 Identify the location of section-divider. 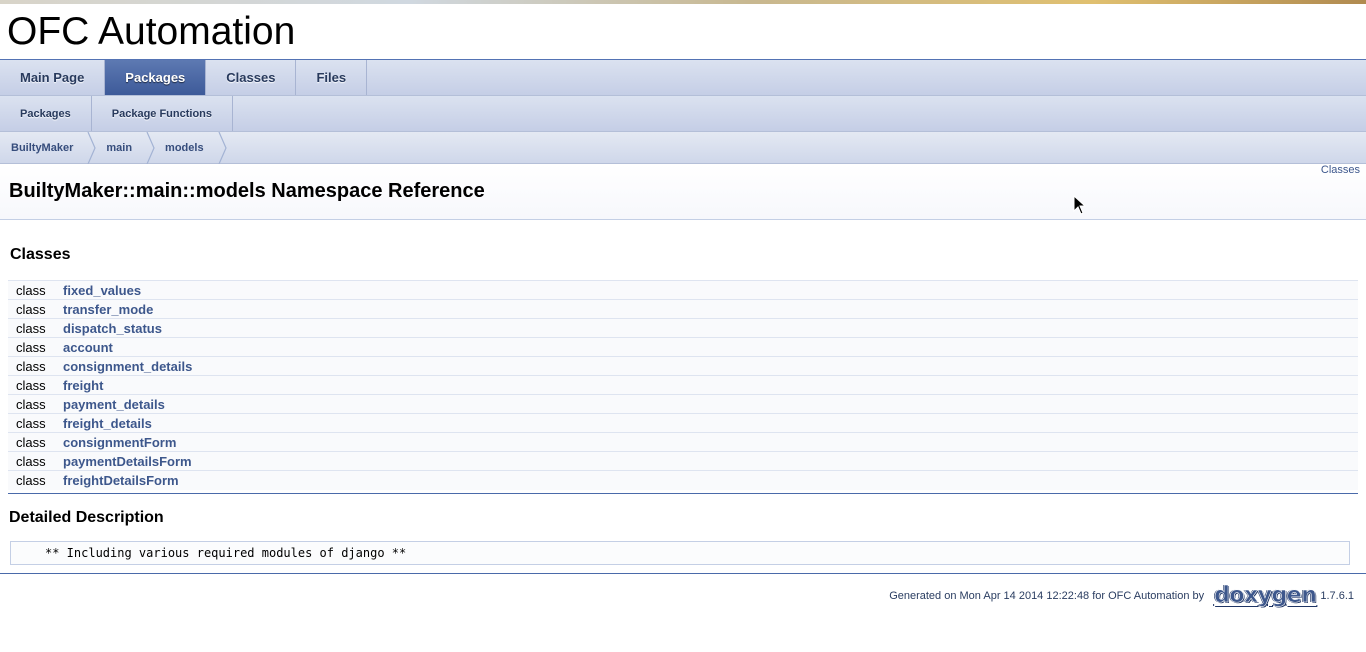
(683, 493).